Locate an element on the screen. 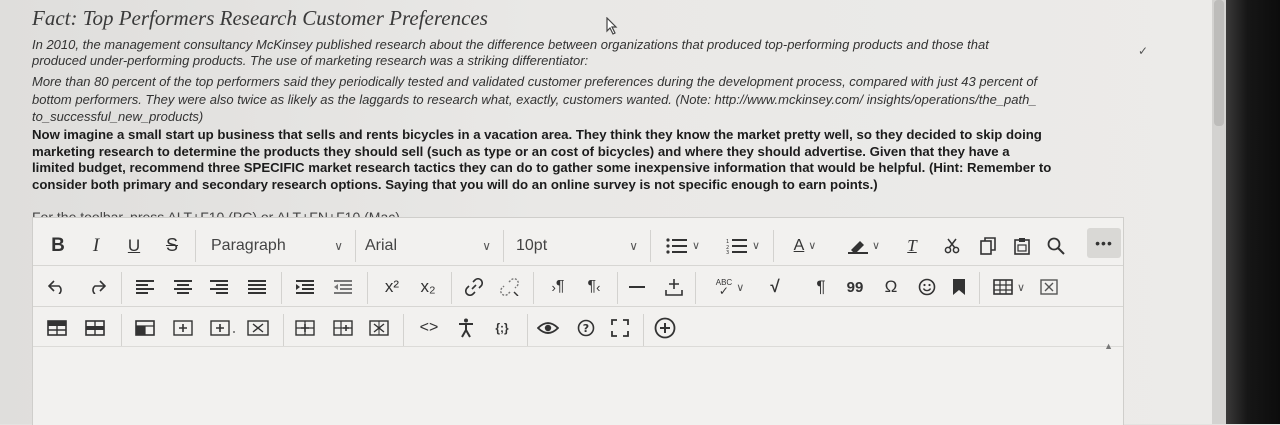  align-center-icon is located at coordinates (183, 287).